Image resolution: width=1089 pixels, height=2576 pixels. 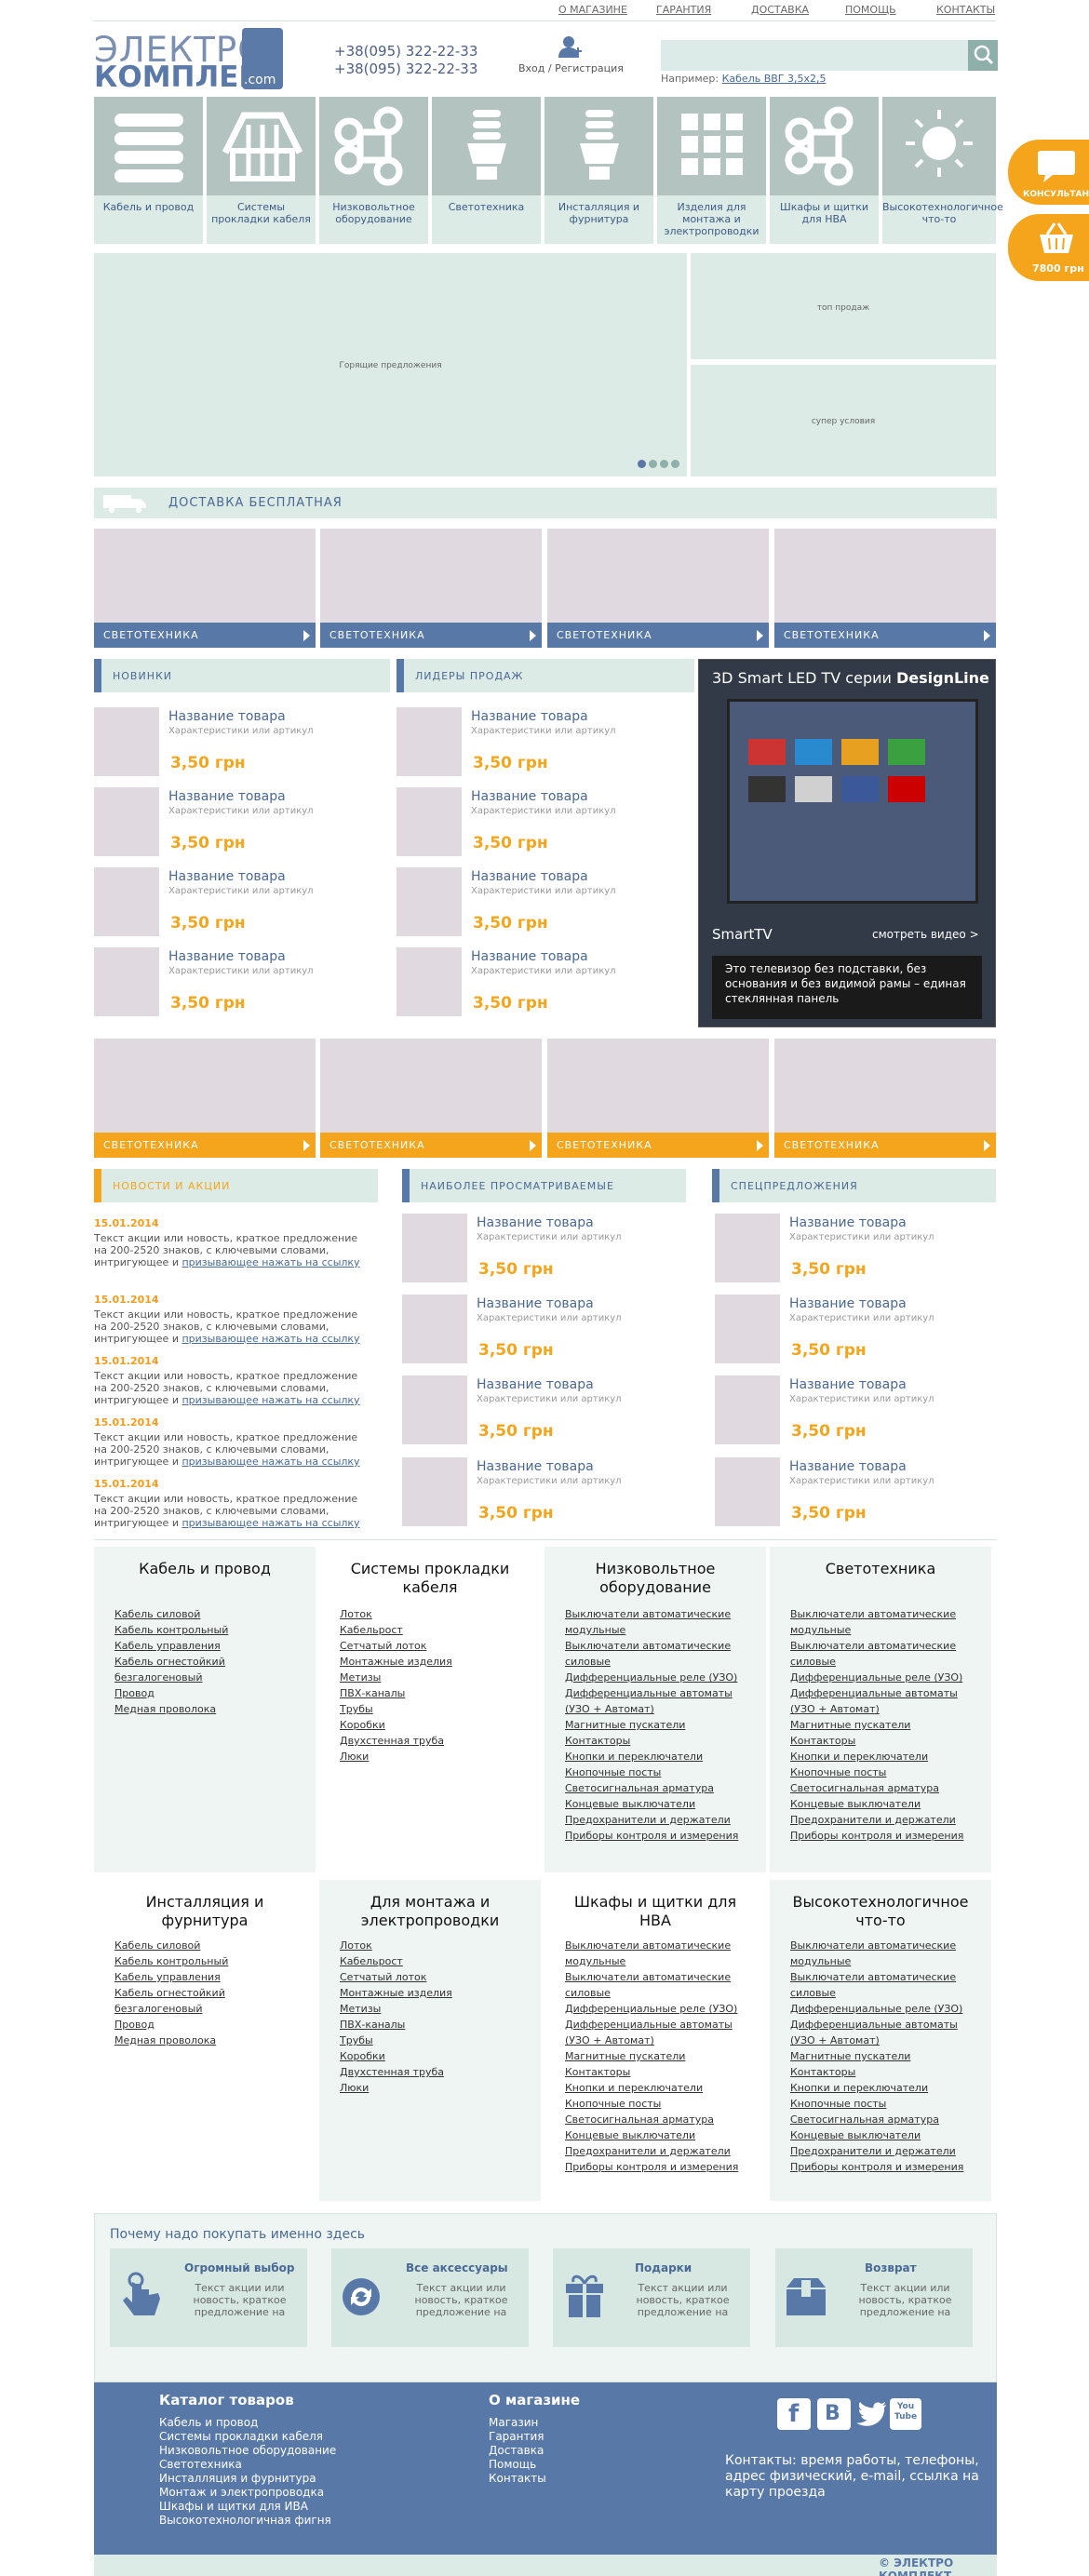 I want to click on directory-link: Кнопочные посты, so click(x=658, y=1772).